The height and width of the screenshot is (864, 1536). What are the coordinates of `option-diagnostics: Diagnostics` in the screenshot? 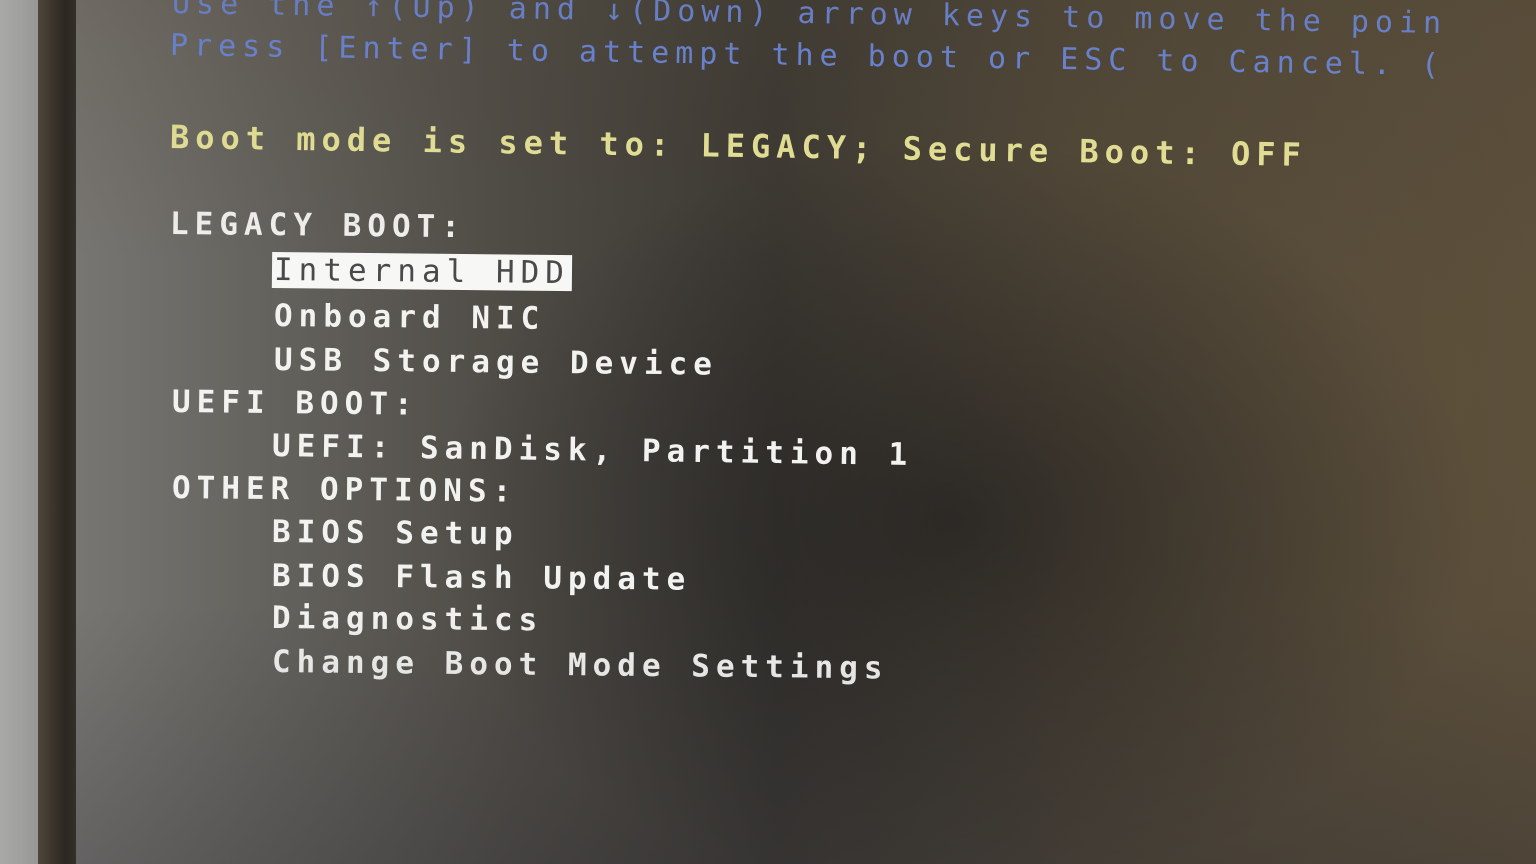 It's located at (408, 619).